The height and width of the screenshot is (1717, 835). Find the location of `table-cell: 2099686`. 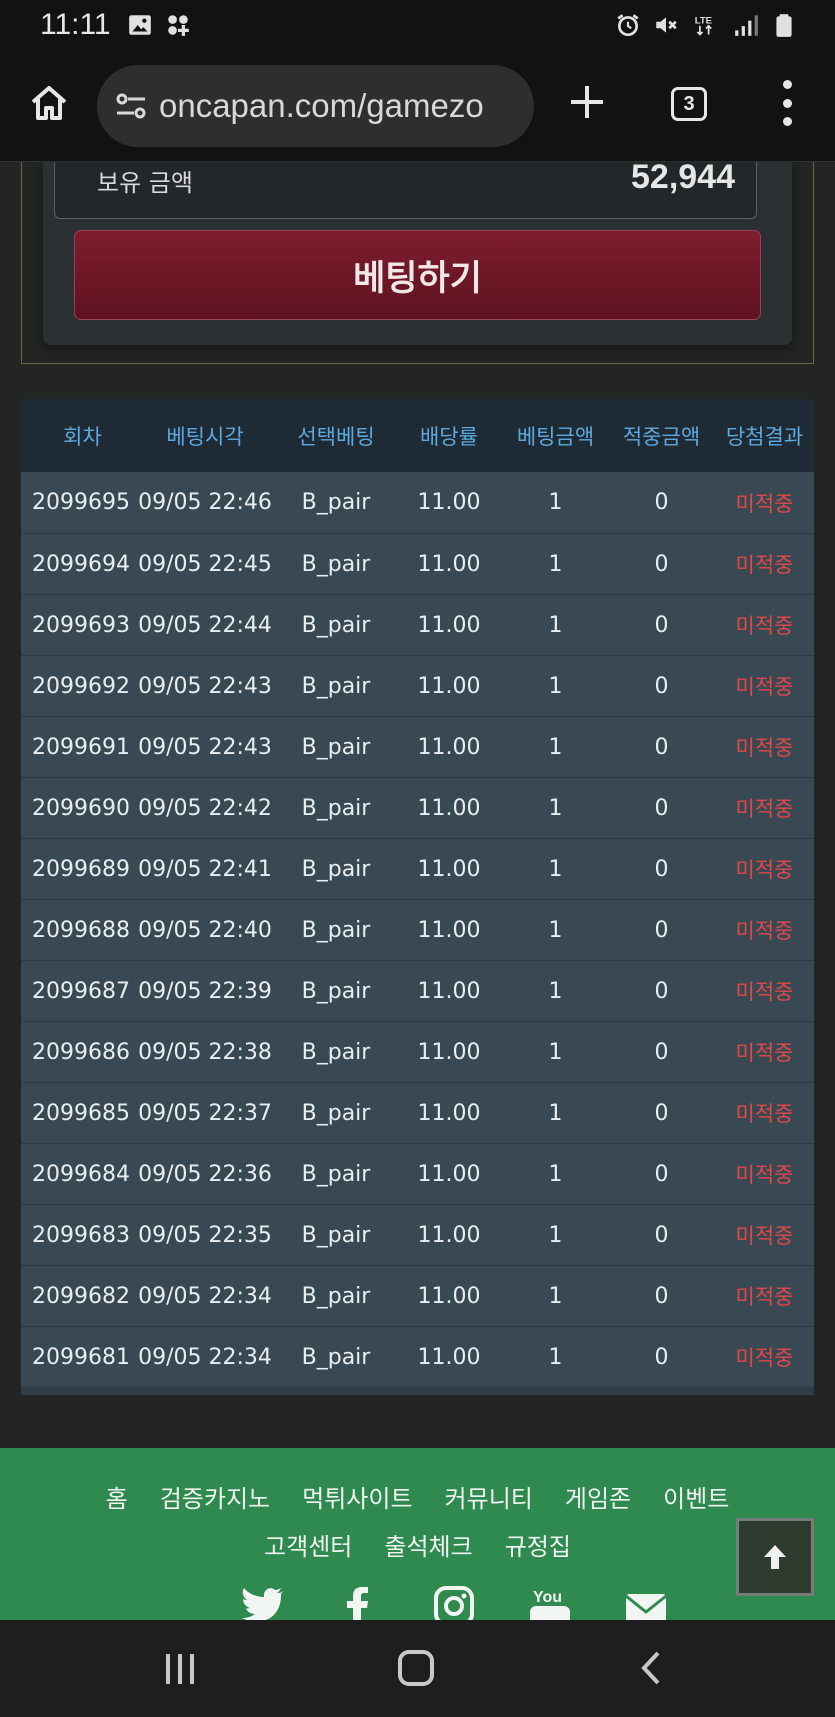

table-cell: 2099686 is located at coordinates (81, 1052).